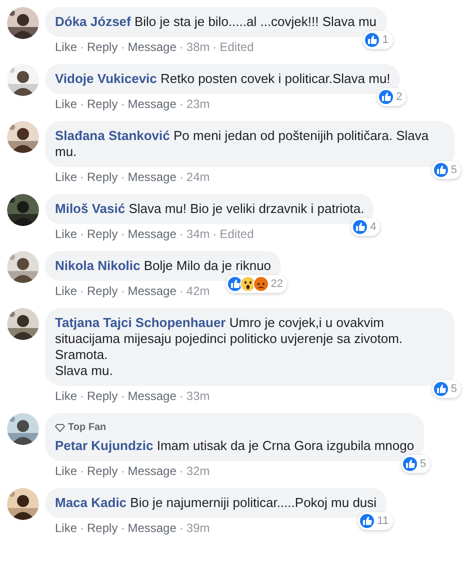  What do you see at coordinates (97, 265) in the screenshot?
I see `author-name-link: Nikola Nikolic` at bounding box center [97, 265].